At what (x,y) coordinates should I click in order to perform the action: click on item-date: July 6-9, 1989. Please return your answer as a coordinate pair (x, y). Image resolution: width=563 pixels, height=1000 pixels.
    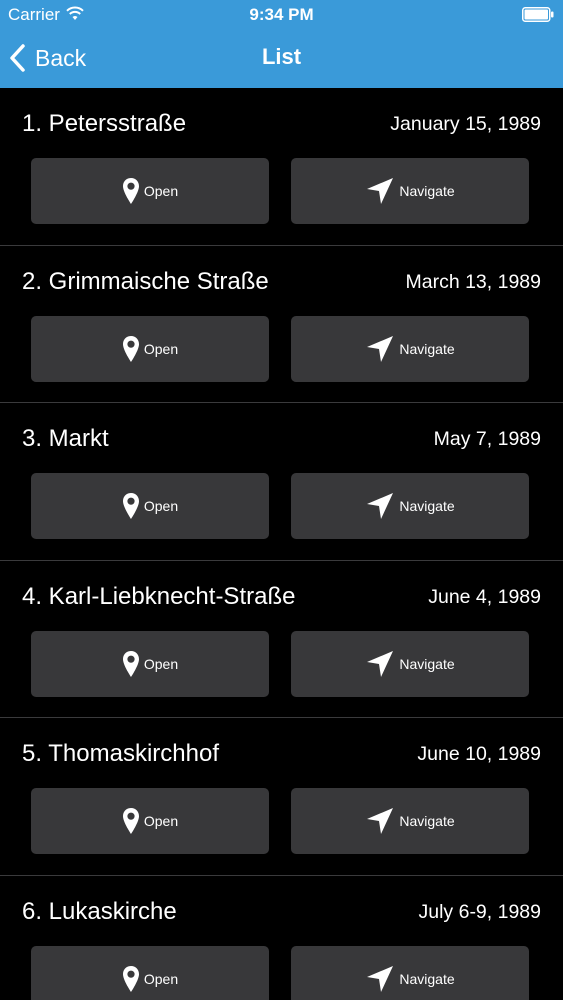
    Looking at the image, I should click on (480, 911).